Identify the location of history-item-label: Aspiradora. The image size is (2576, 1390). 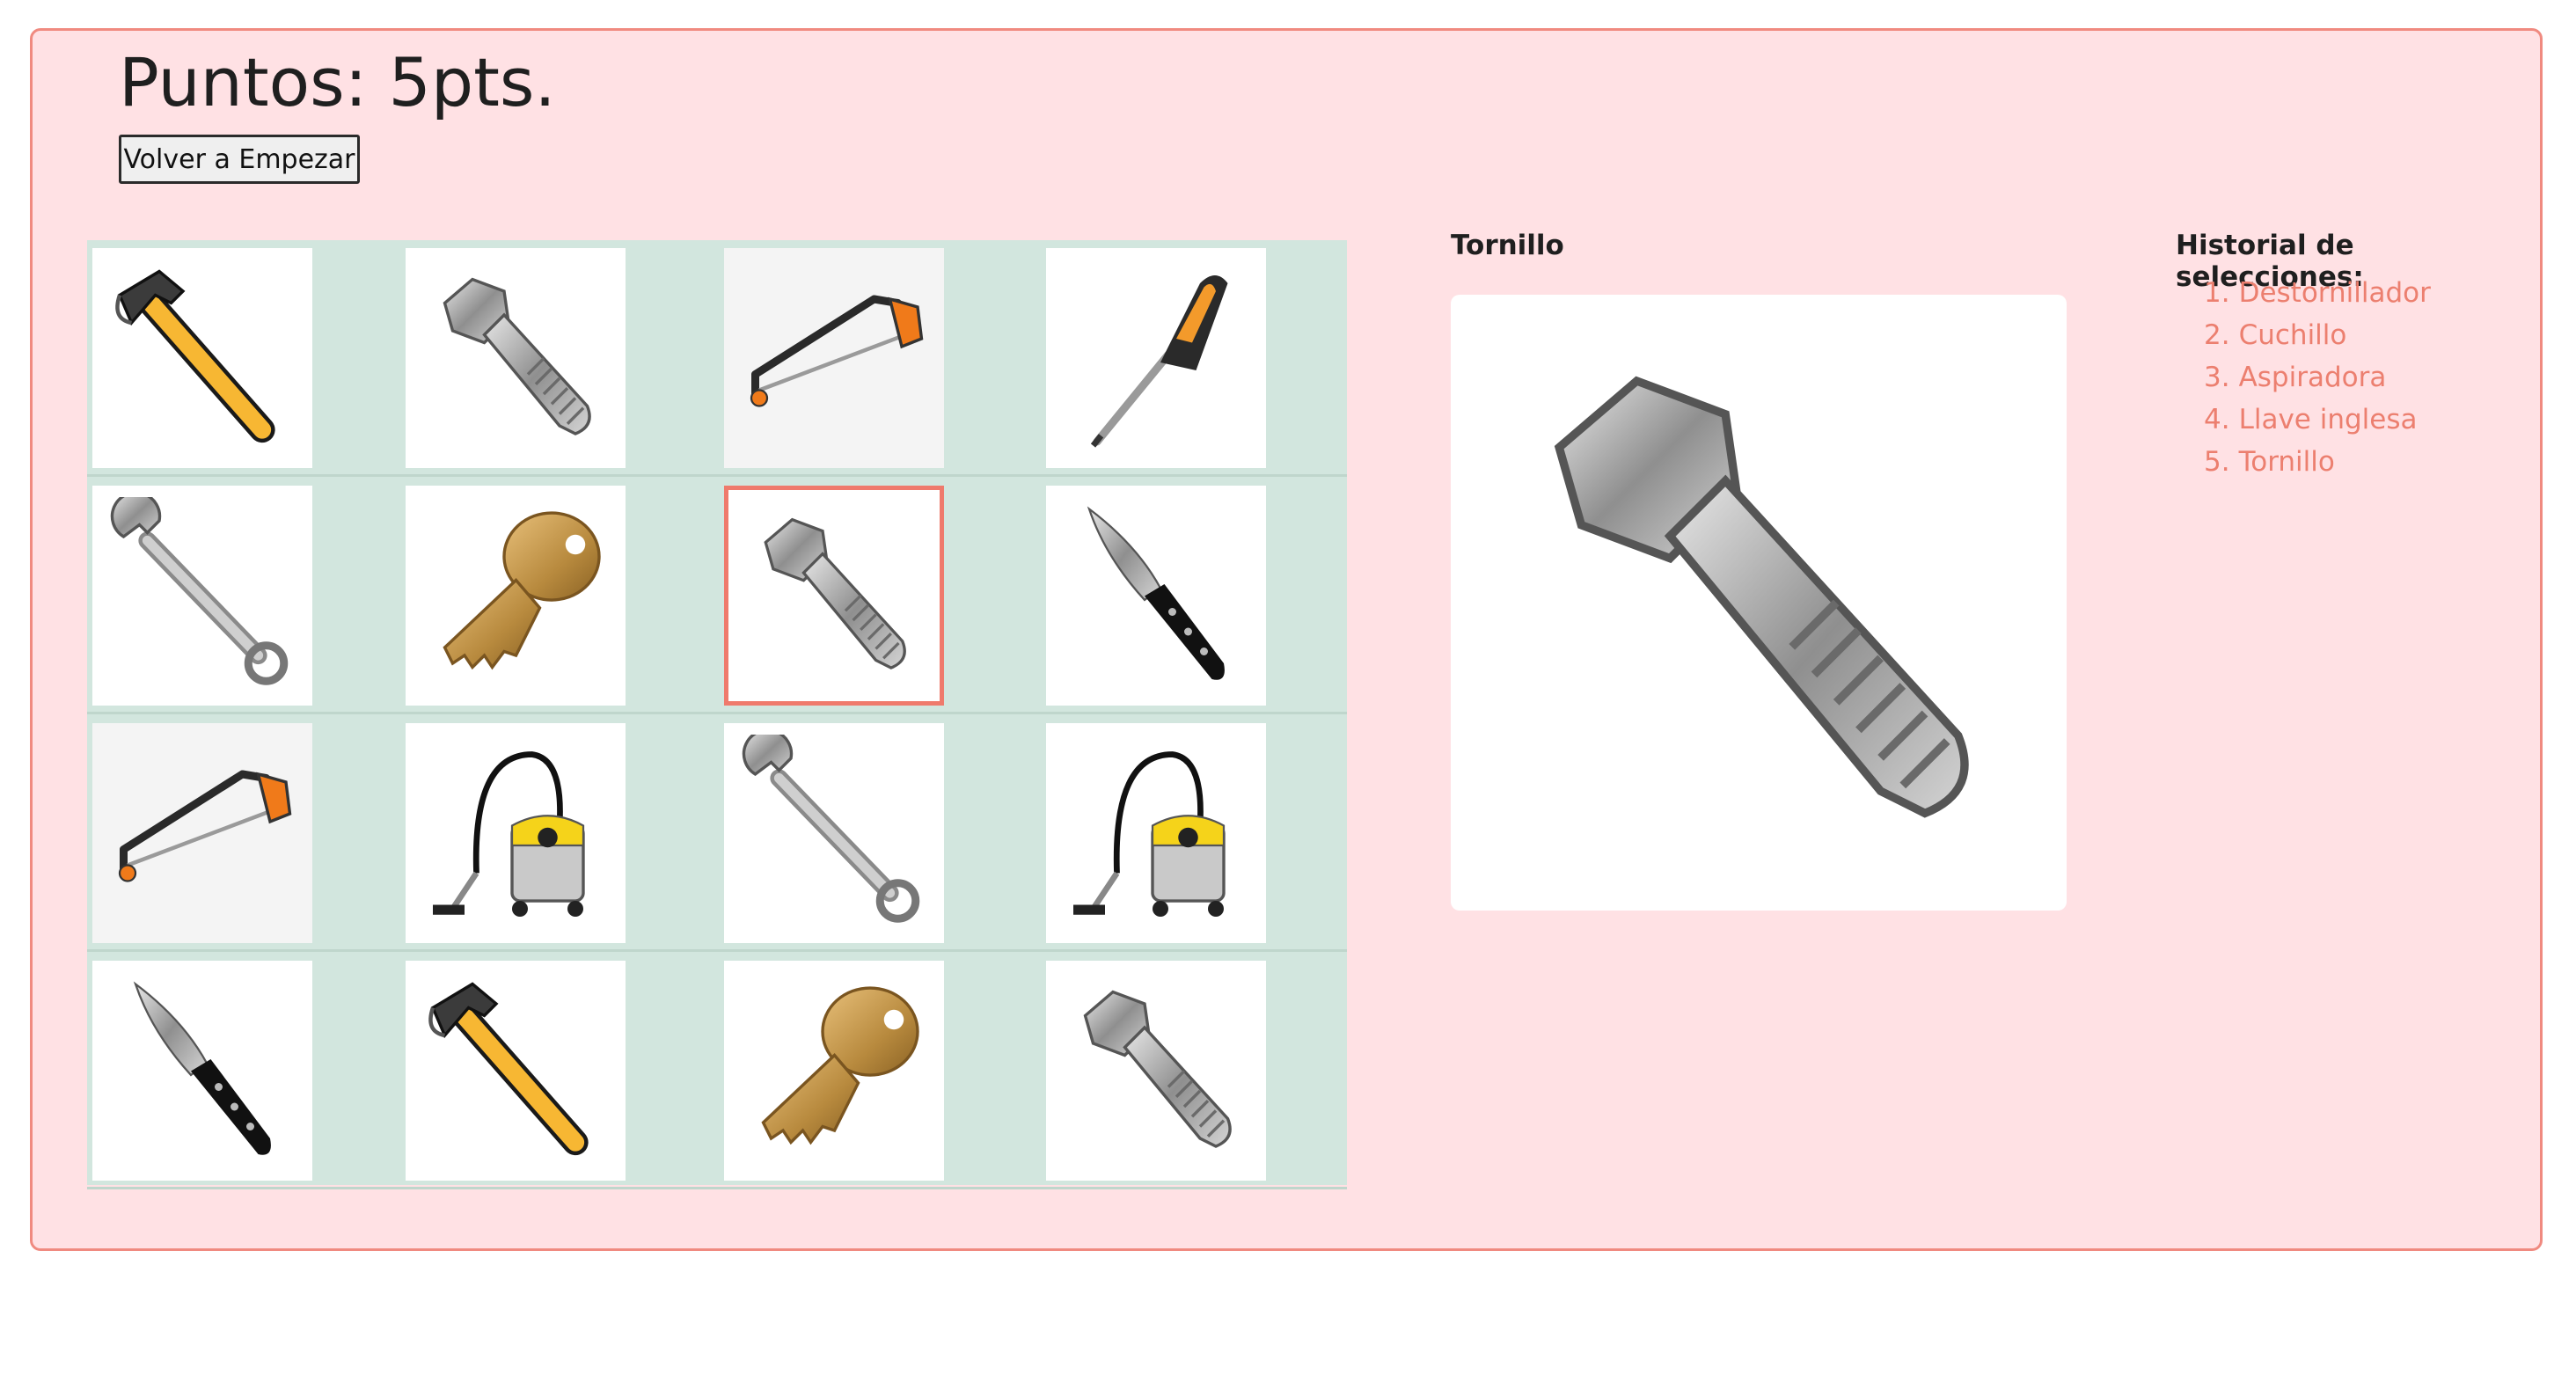
(2312, 378).